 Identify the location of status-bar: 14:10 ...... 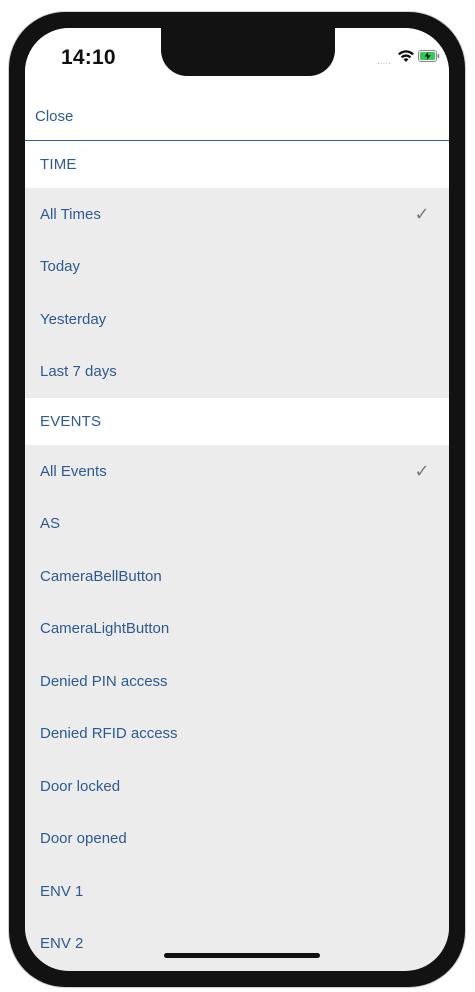
(237, 63).